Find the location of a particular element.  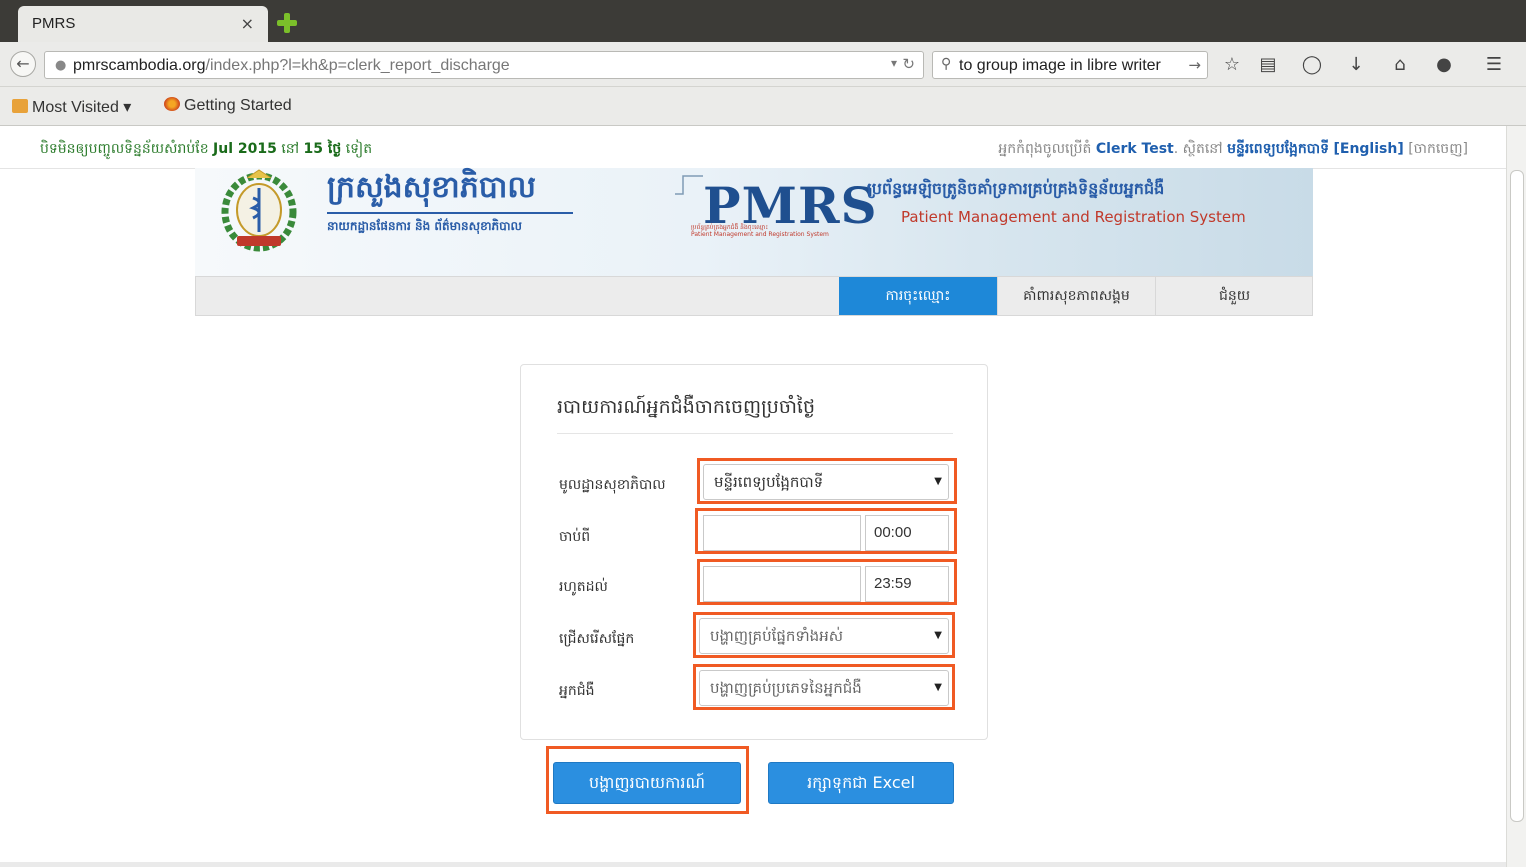

page-bottom-edge is located at coordinates (753, 864).